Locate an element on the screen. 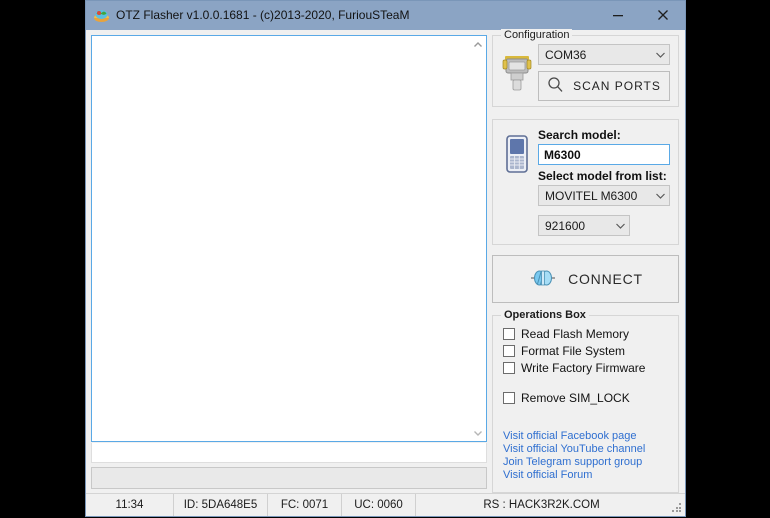 This screenshot has height=518, width=770. link-telegram: Join Telegram support group is located at coordinates (586, 462).